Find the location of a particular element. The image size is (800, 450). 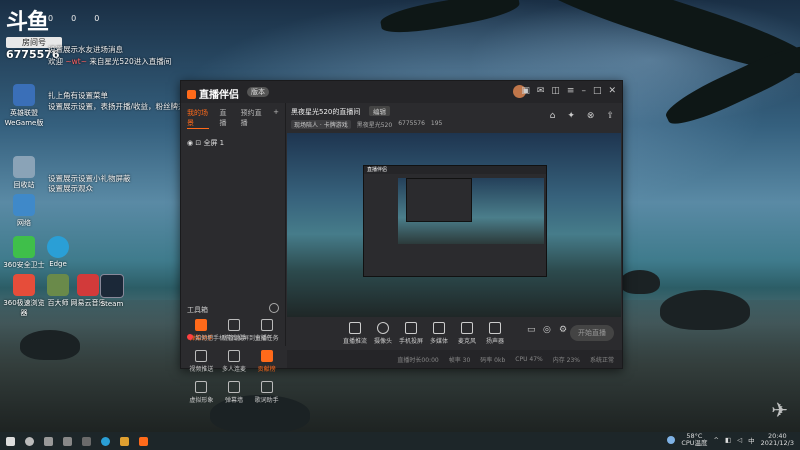

edit-room-button: 编辑 is located at coordinates (379, 111).